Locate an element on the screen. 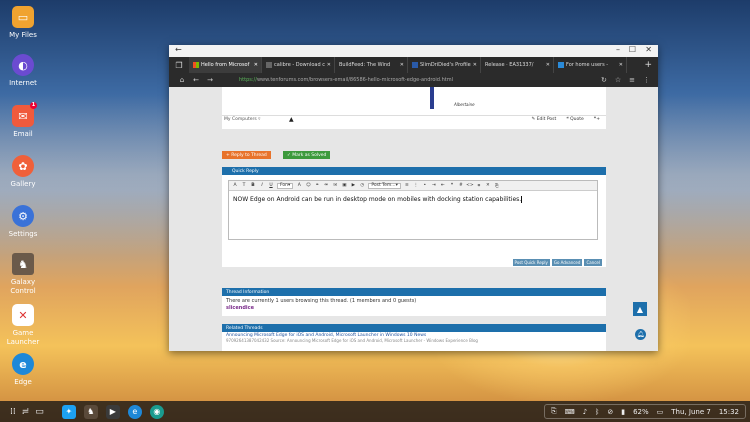 This screenshot has width=750, height=422. volume-icon: ♪ is located at coordinates (585, 412).